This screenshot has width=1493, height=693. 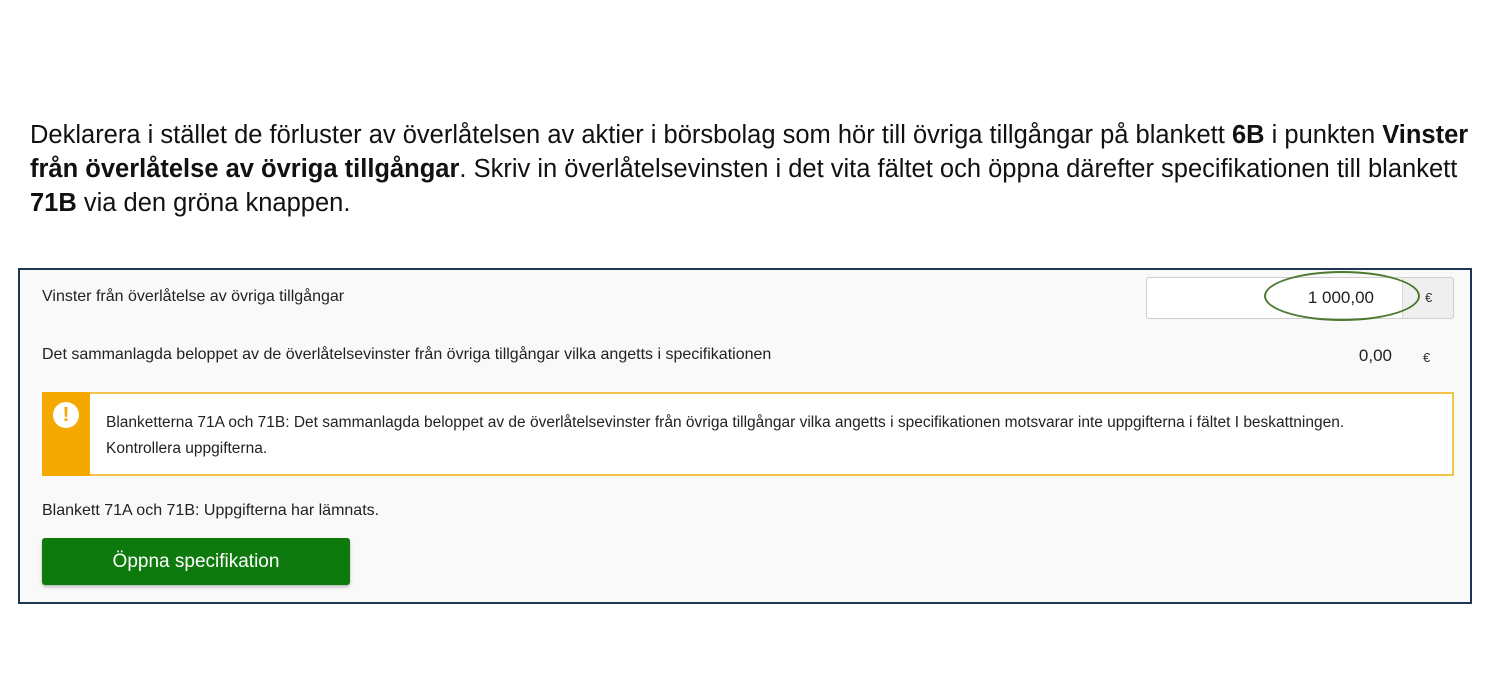 I want to click on gains-field: €, so click(x=1300, y=298).